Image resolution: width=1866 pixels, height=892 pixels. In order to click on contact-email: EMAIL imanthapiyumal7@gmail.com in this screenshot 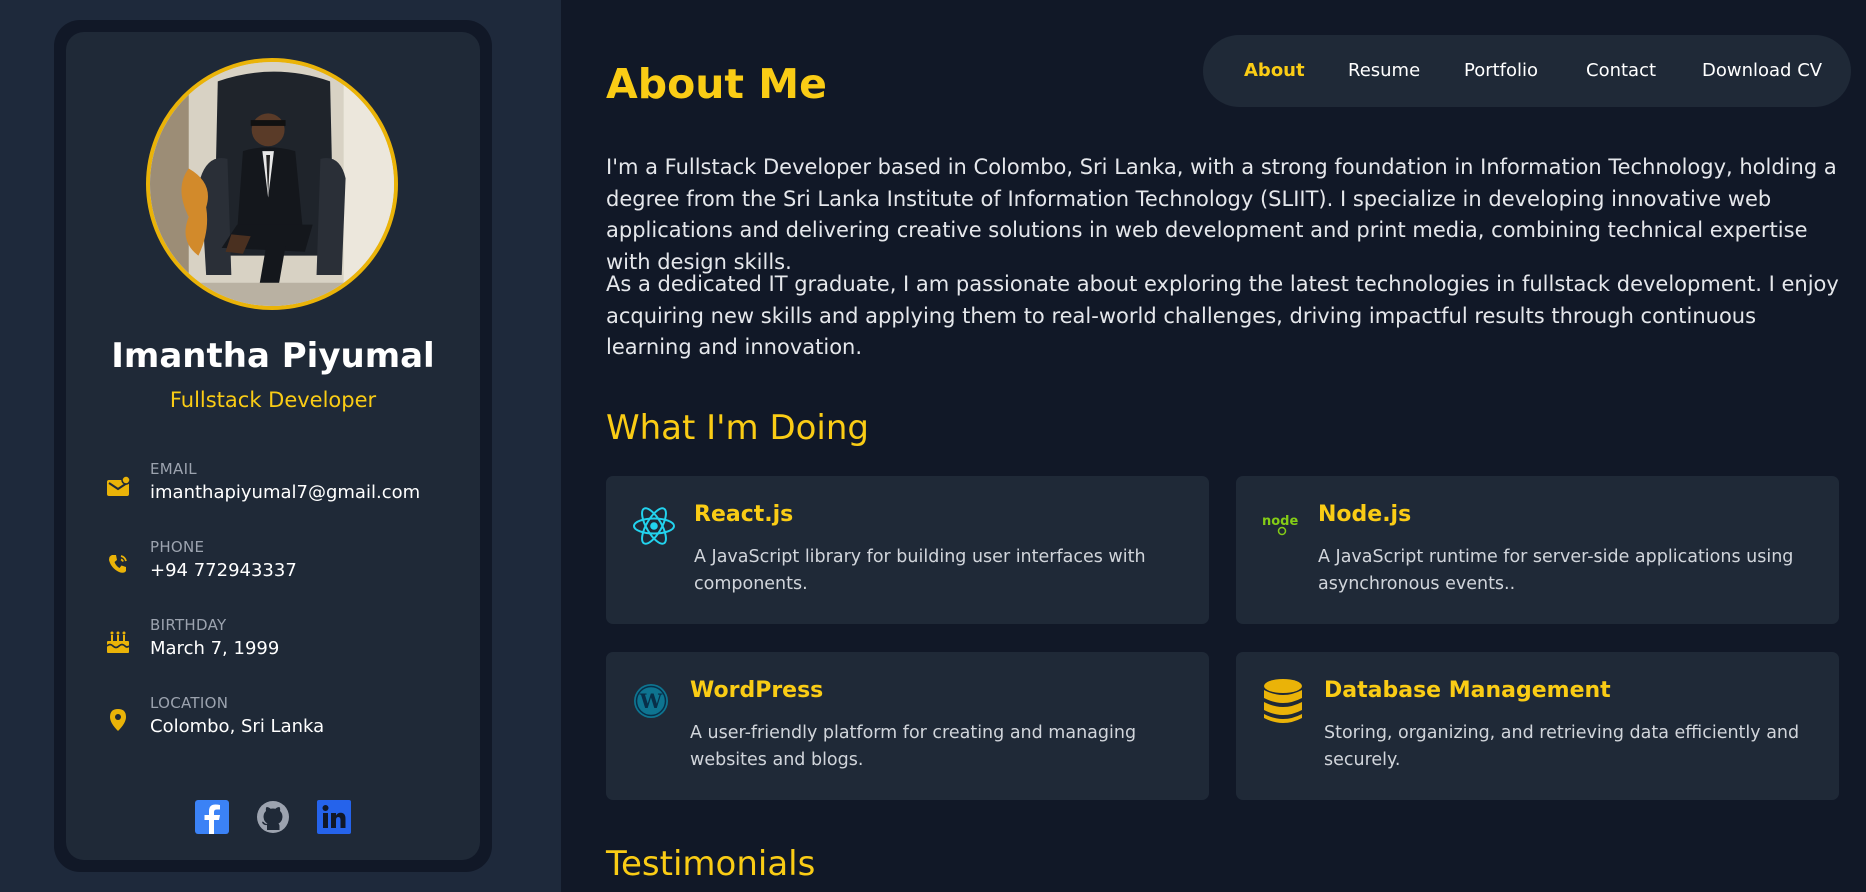, I will do `click(284, 486)`.